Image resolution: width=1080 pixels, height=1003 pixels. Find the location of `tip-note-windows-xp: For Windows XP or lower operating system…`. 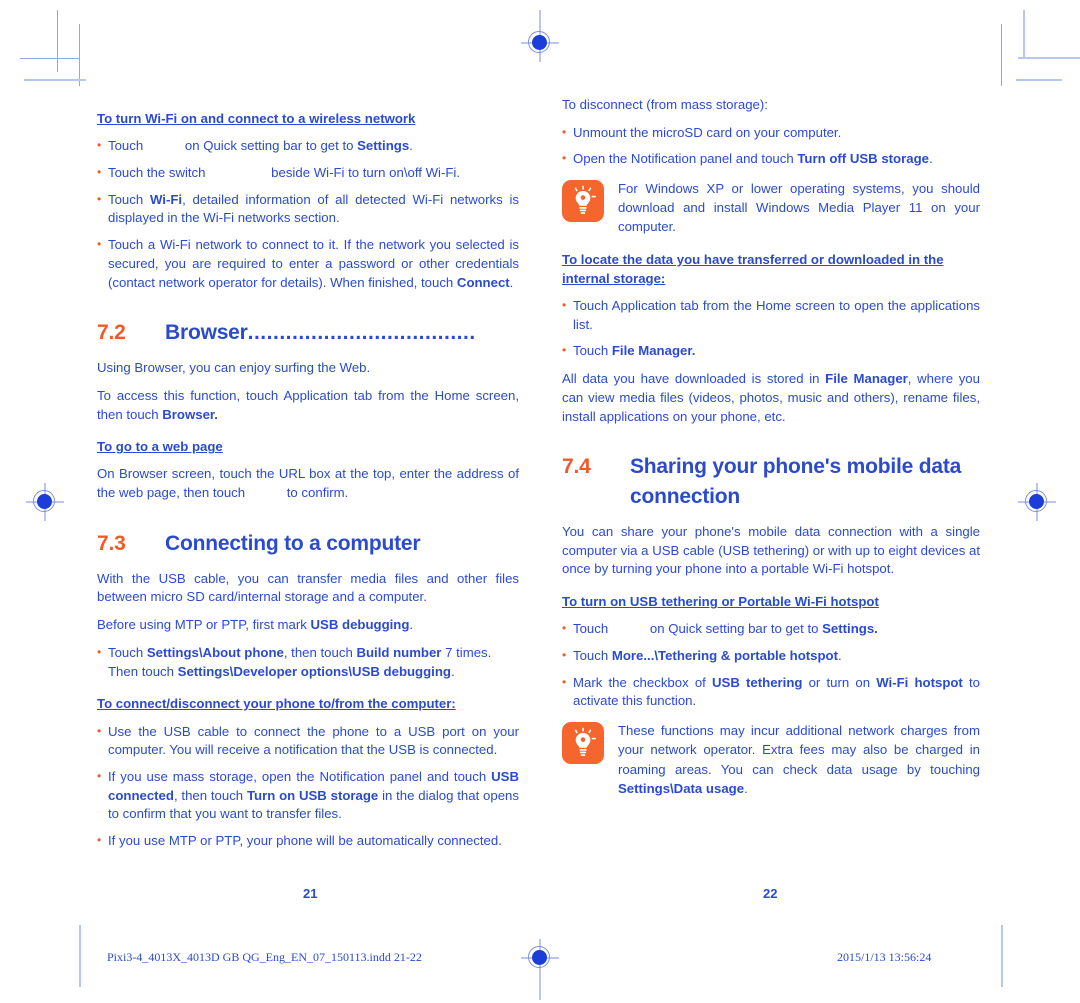

tip-note-windows-xp: For Windows XP or lower operating system… is located at coordinates (771, 207).